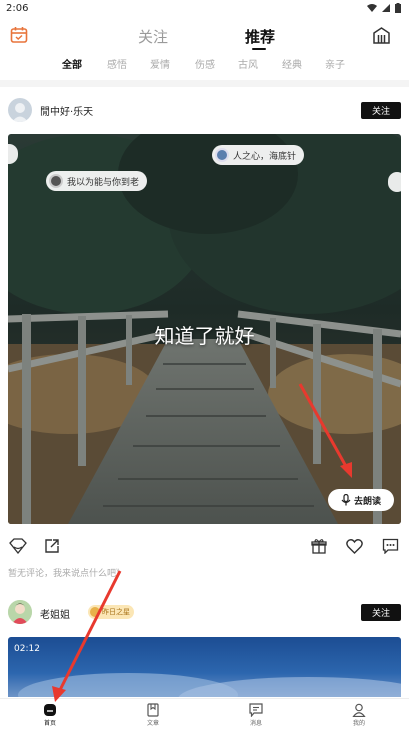 The height and width of the screenshot is (730, 409). I want to click on video-duration: 02:12, so click(27, 649).